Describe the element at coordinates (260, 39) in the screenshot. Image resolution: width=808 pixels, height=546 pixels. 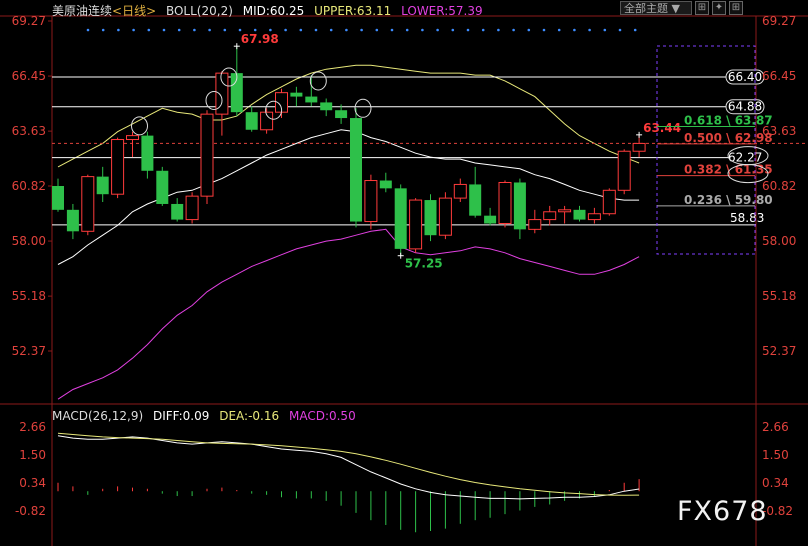
I see `annotation-label: 67.98` at that location.